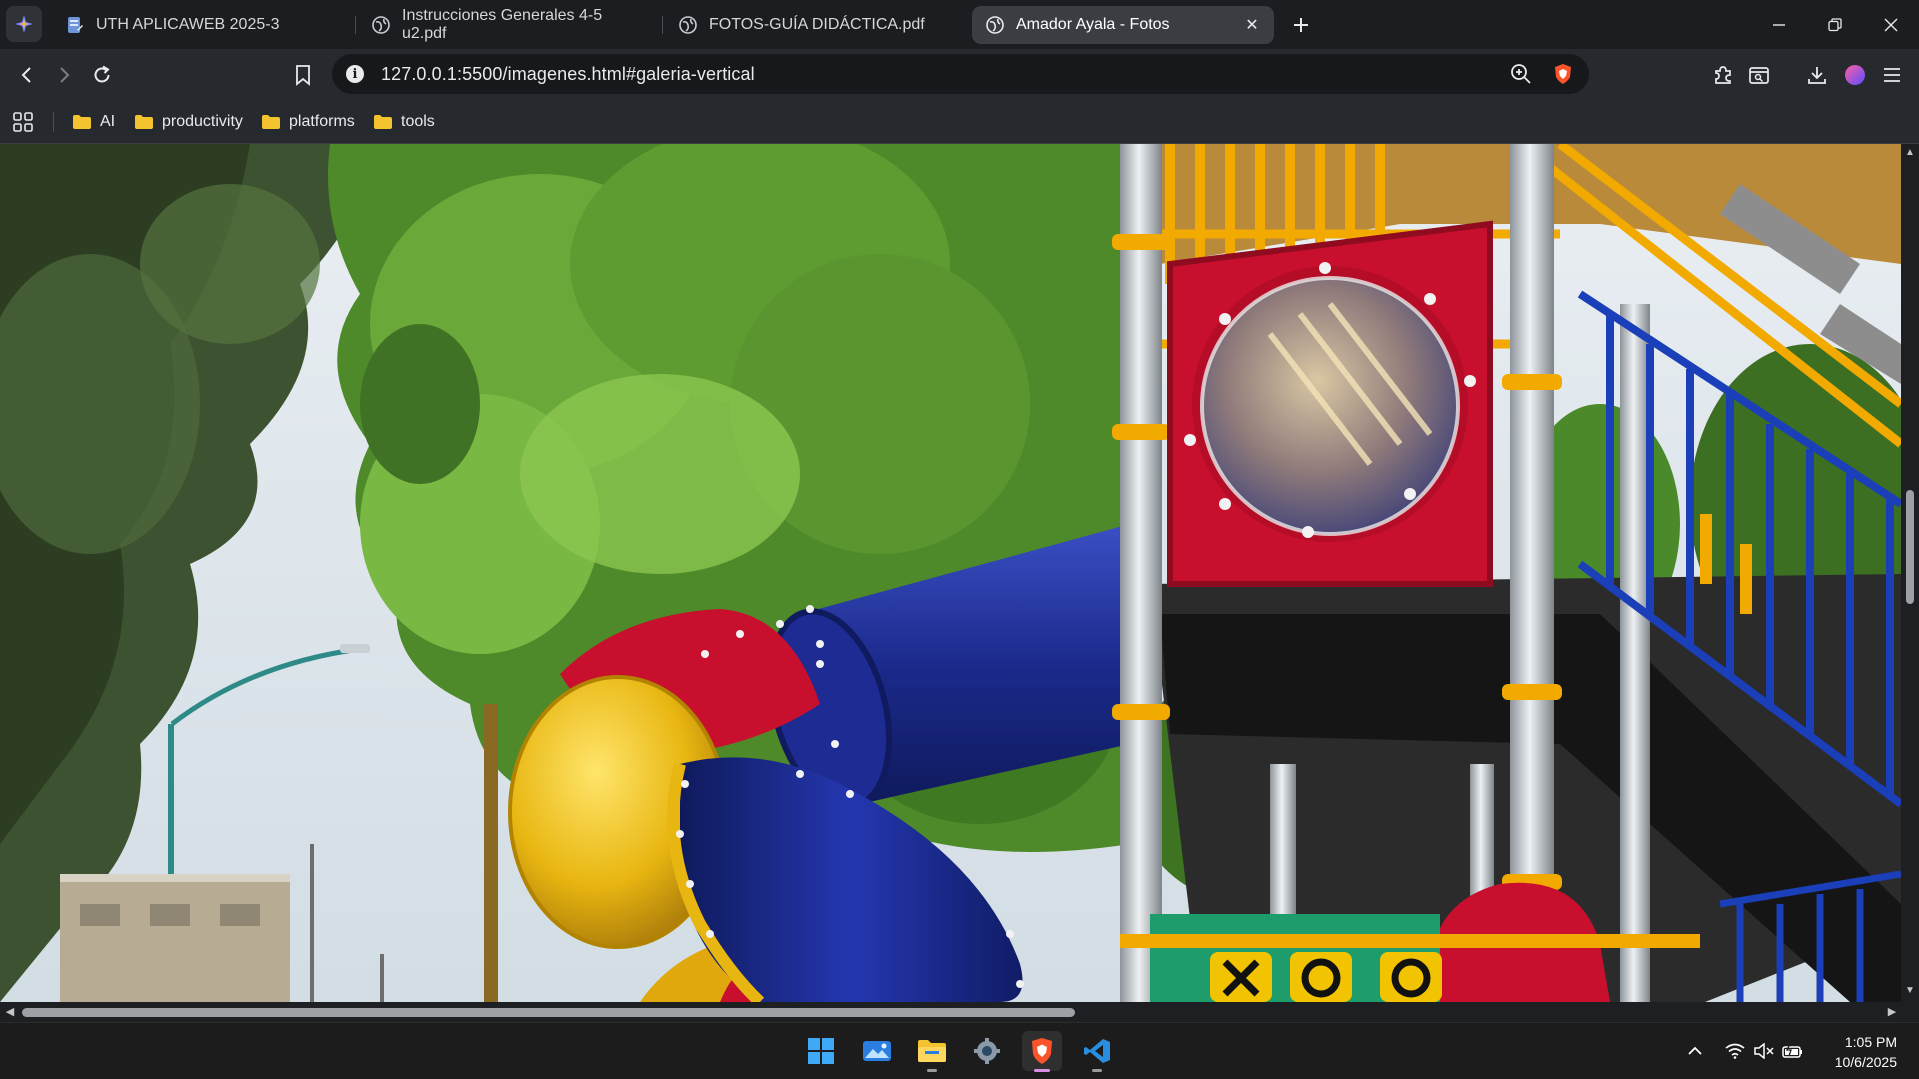 The image size is (1919, 1079). I want to click on clock-date: 10/6/2025, so click(1865, 1062).